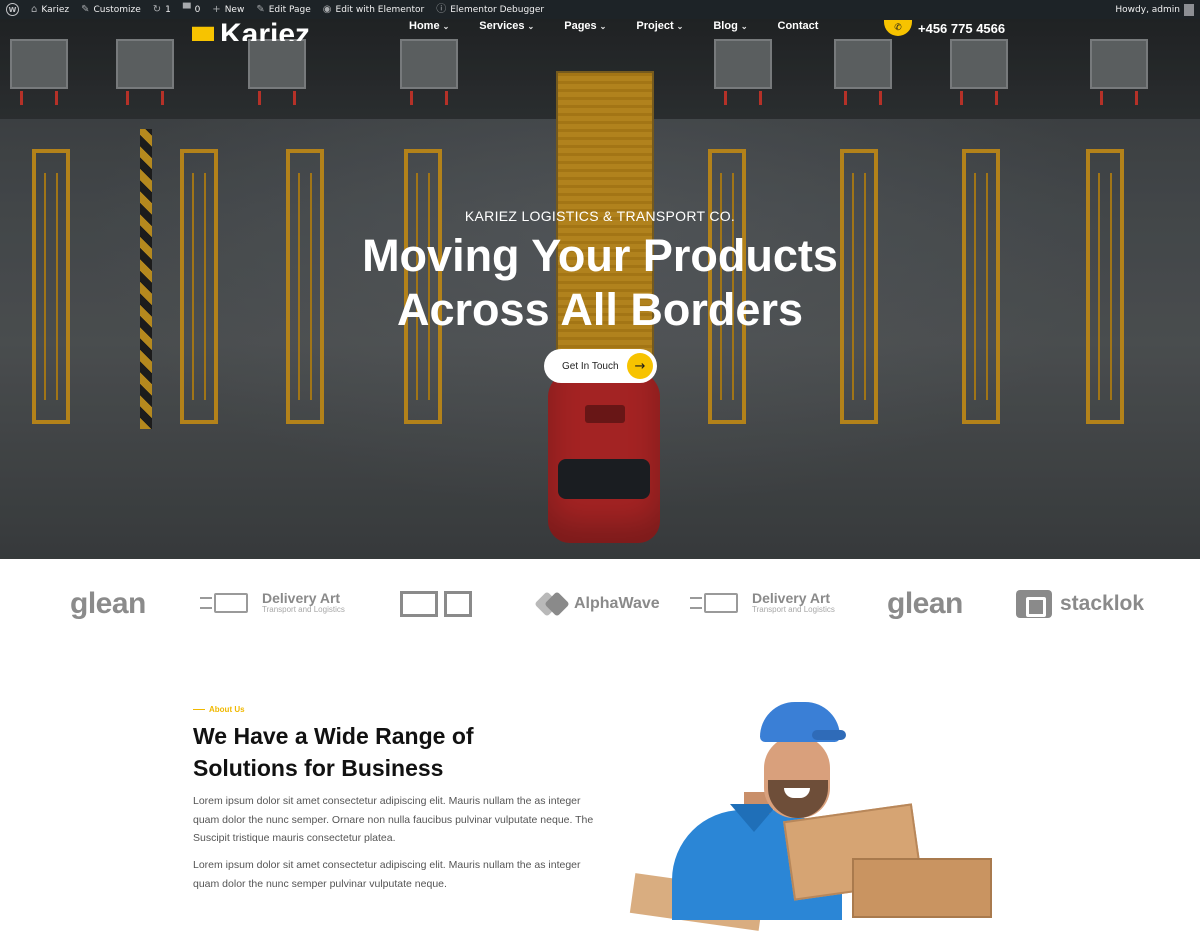 This screenshot has height=931, width=1200. What do you see at coordinates (725, 26) in the screenshot?
I see `nav-label: Blog` at bounding box center [725, 26].